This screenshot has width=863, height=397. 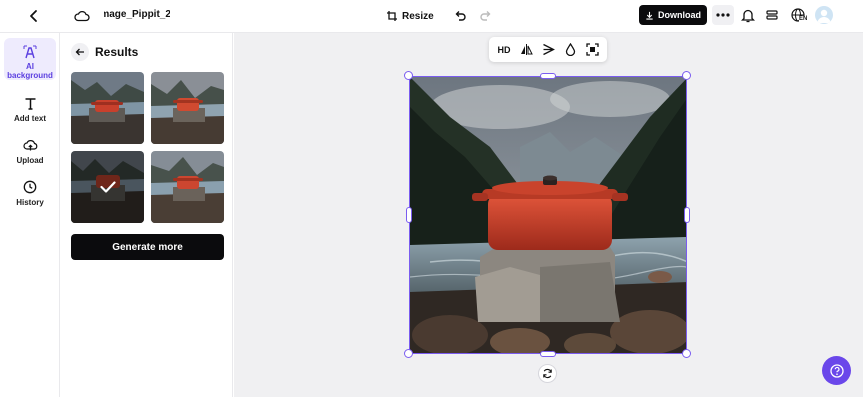 I want to click on ai-background-icon, so click(x=30, y=51).